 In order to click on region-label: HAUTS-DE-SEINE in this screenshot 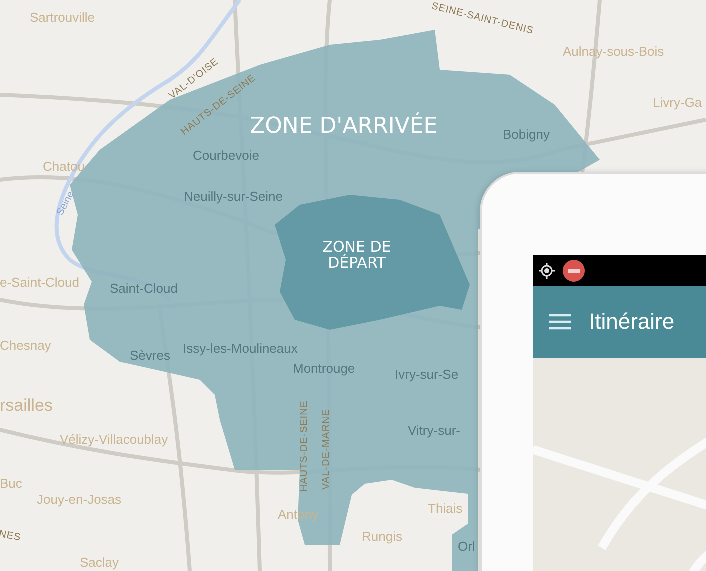, I will do `click(305, 446)`.